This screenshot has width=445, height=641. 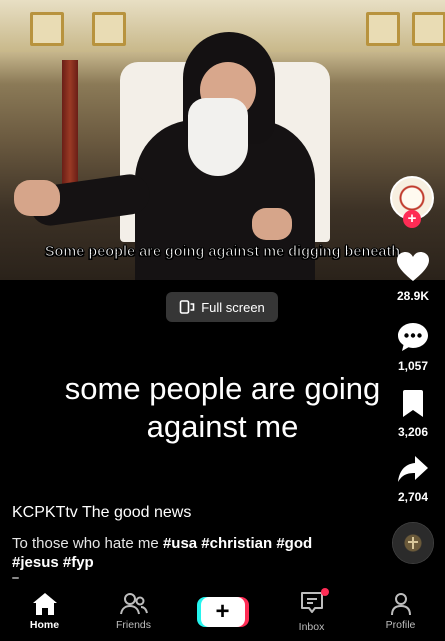 I want to click on bottom-nav: Home Friends + Inbox Profile, so click(x=222, y=611).